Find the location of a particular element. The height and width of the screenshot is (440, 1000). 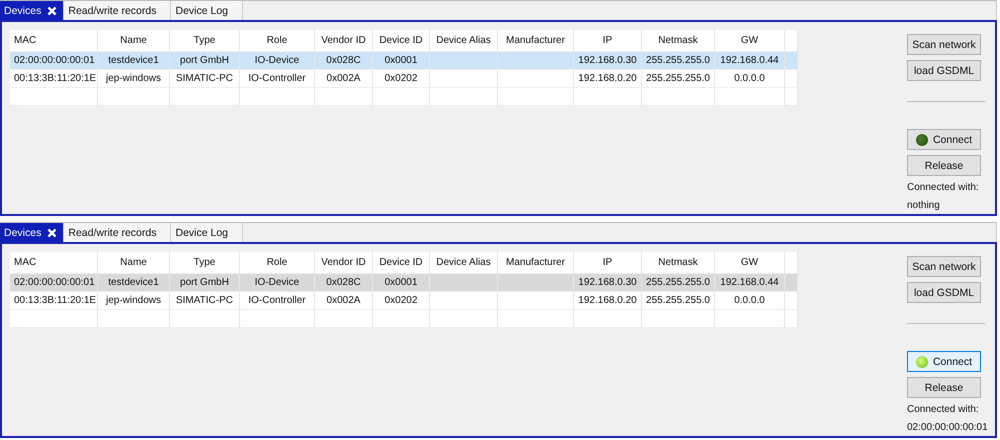

connection-value: nothing is located at coordinates (923, 205).